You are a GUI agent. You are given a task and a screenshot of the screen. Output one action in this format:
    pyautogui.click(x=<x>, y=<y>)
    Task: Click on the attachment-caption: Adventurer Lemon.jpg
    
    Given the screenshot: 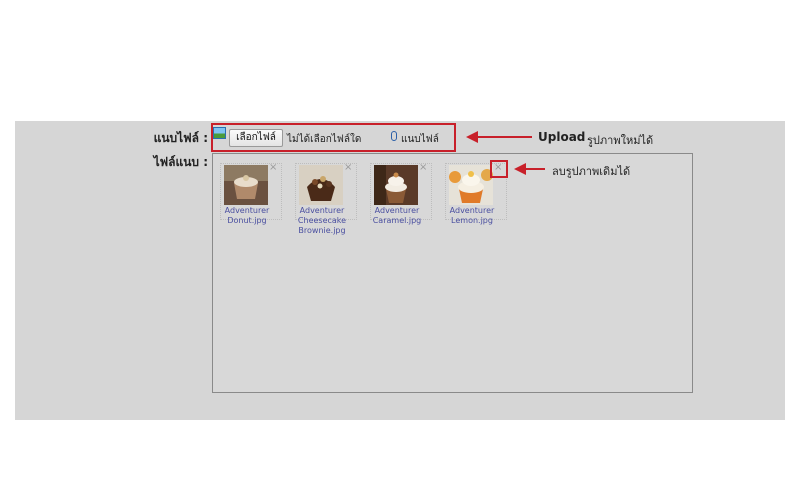 What is the action you would take?
    pyautogui.click(x=472, y=215)
    